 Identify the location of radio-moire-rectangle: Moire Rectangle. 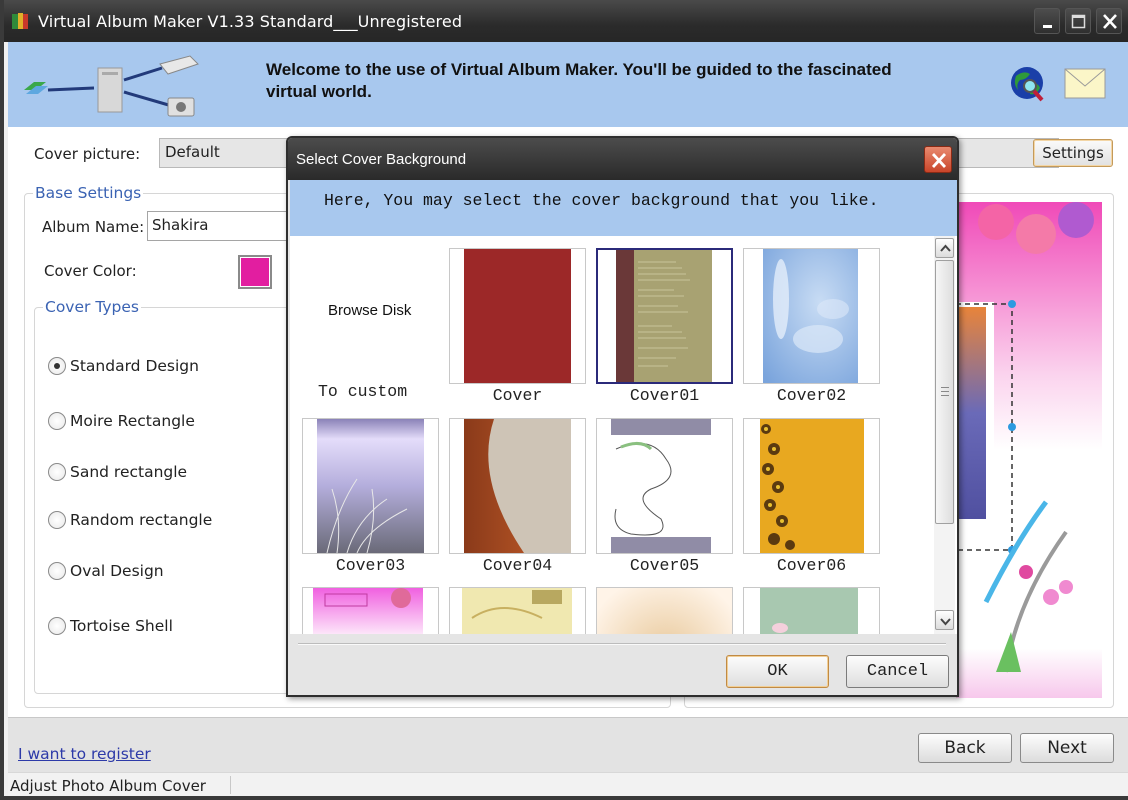
(121, 421).